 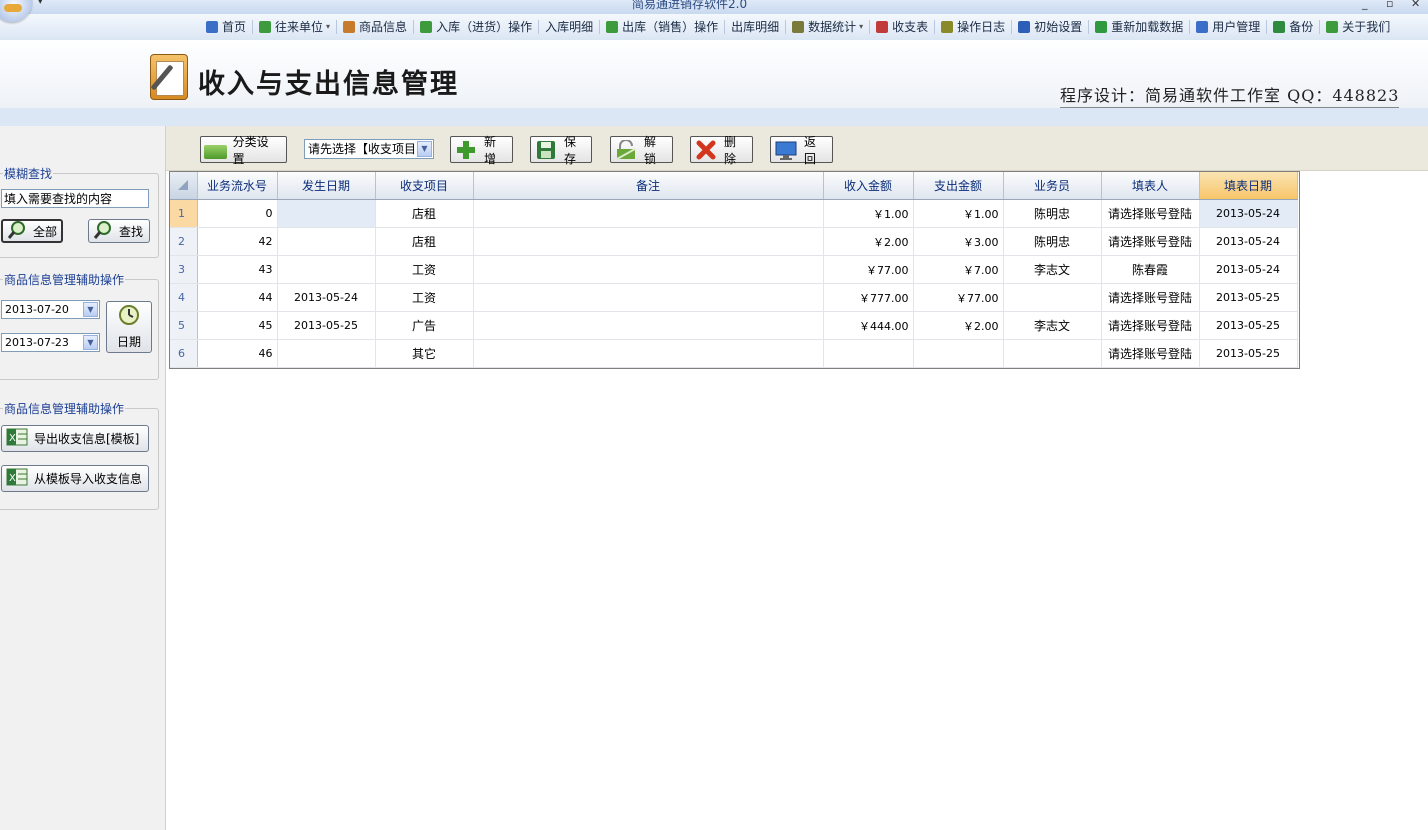 What do you see at coordinates (326, 325) in the screenshot?
I see `cell-date: 2013-05-25` at bounding box center [326, 325].